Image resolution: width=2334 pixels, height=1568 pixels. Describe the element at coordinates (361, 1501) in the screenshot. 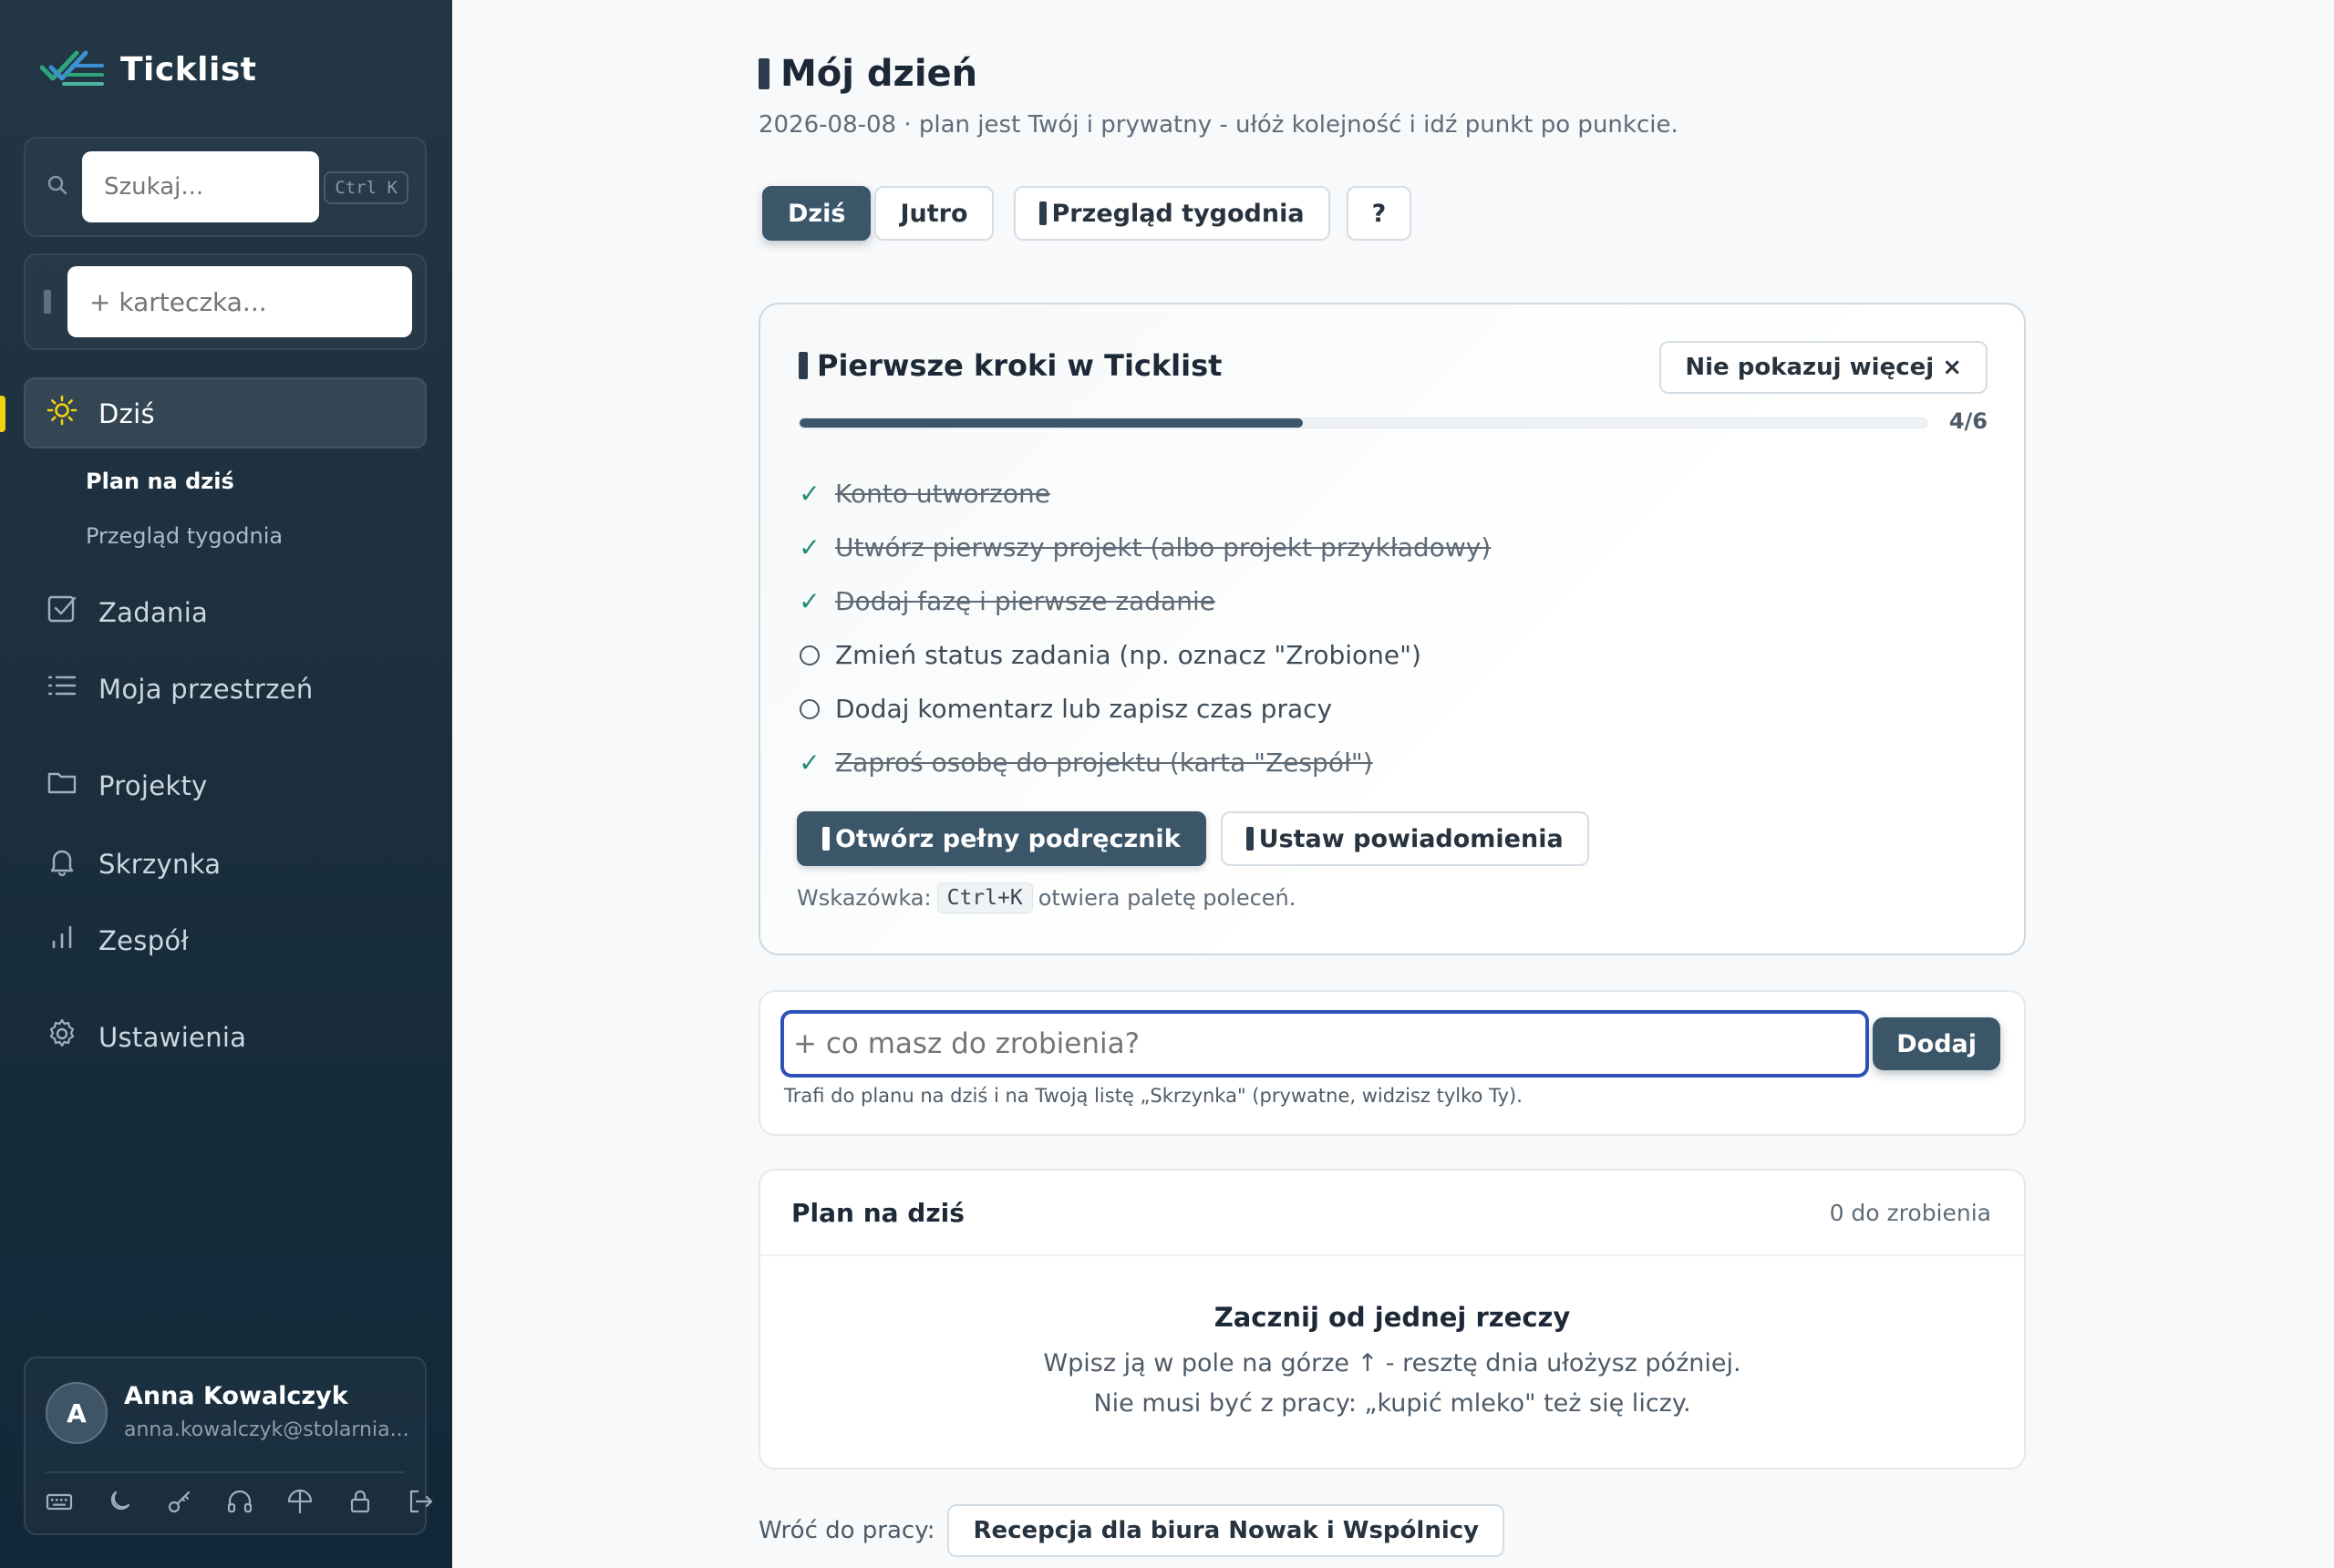

I see `lock-icon` at that location.